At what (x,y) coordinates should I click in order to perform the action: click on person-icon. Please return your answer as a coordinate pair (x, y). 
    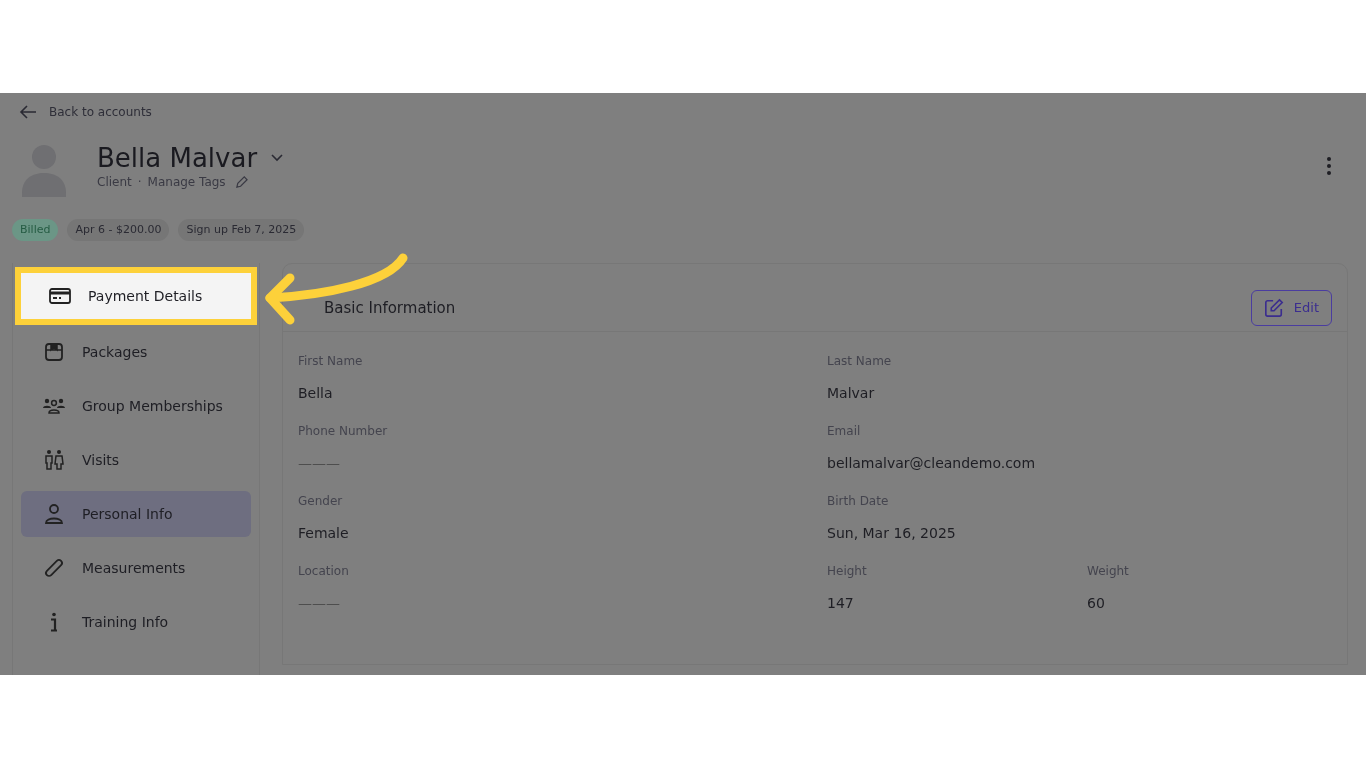
    Looking at the image, I should click on (54, 514).